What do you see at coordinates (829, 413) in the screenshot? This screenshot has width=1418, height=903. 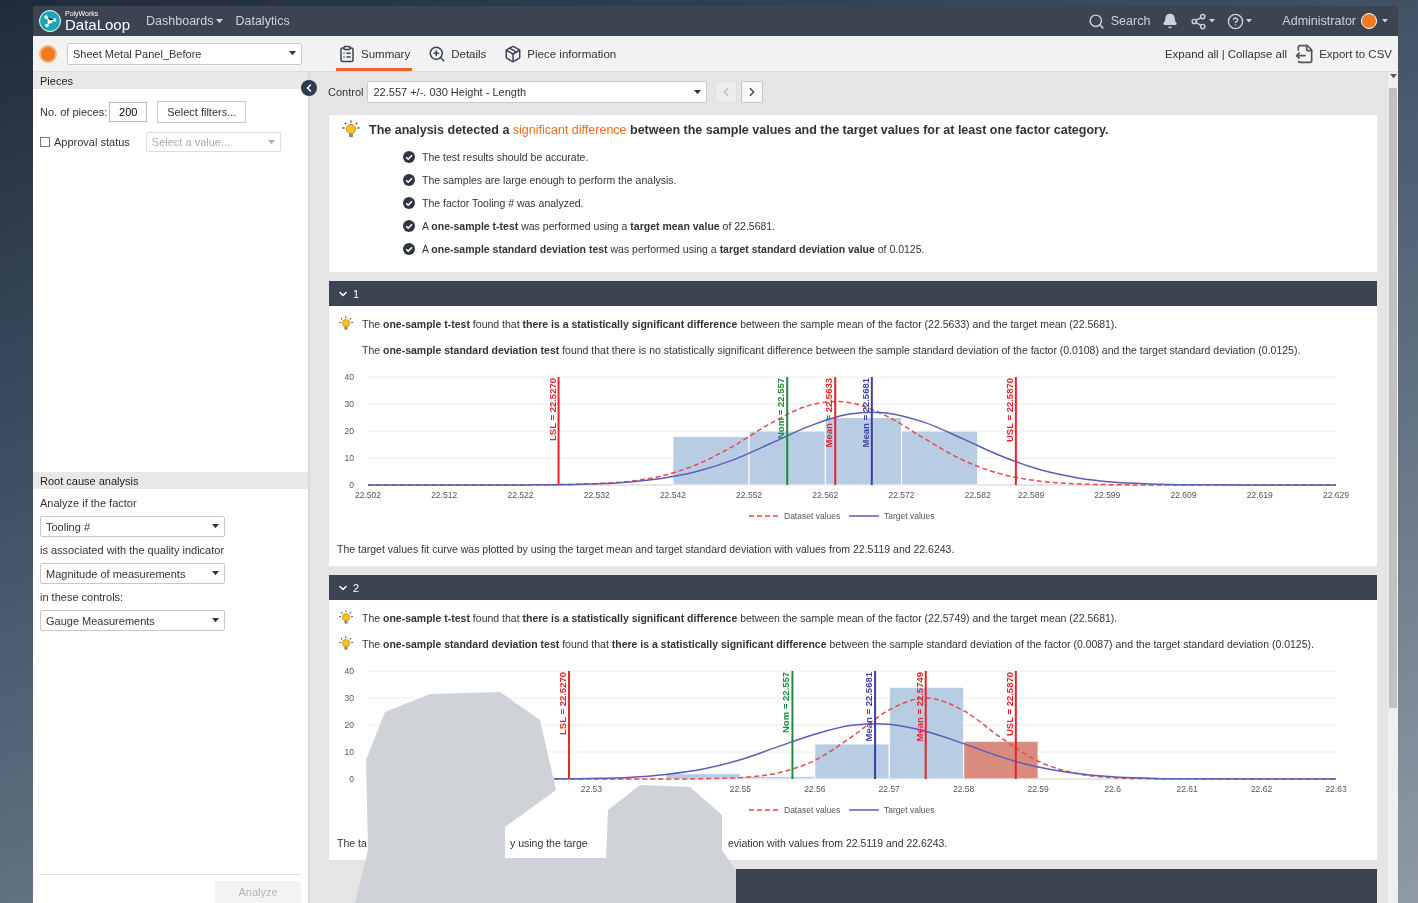 I see `limit-label: Mean = 22.5633` at bounding box center [829, 413].